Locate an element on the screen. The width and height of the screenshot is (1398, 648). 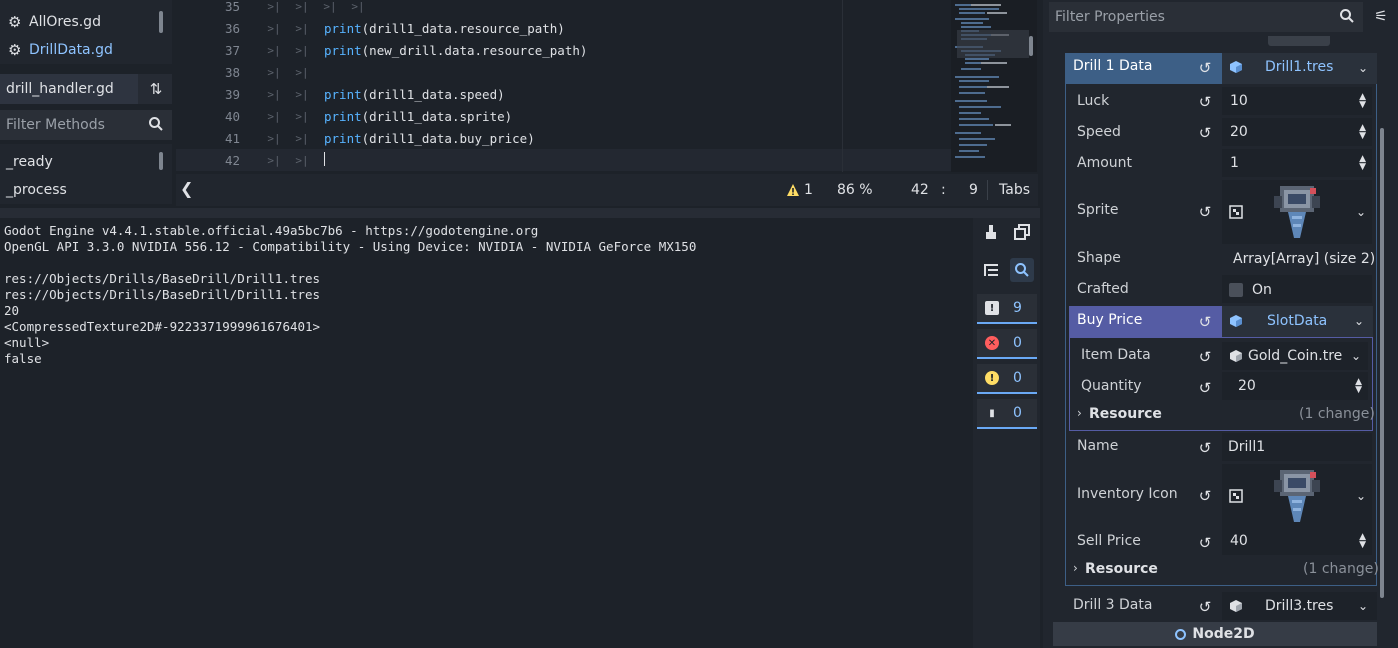
filter-editor-button: ▮ 0 is located at coordinates (1007, 414).